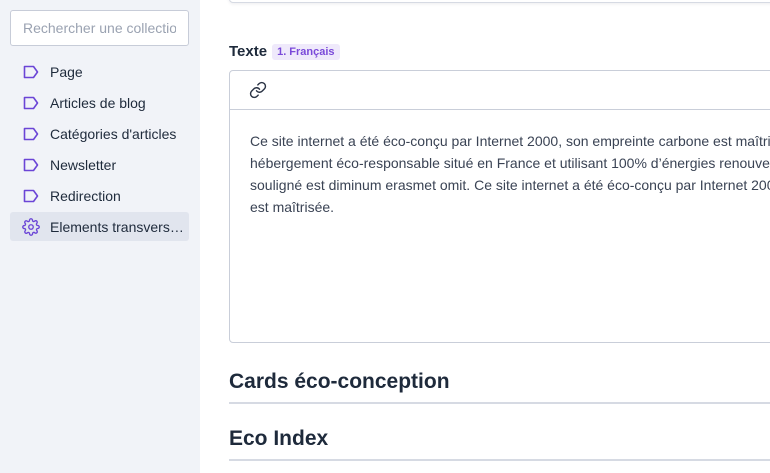  I want to click on sidebar-item-elements-transversaux: Elements transversaux, so click(99, 226).